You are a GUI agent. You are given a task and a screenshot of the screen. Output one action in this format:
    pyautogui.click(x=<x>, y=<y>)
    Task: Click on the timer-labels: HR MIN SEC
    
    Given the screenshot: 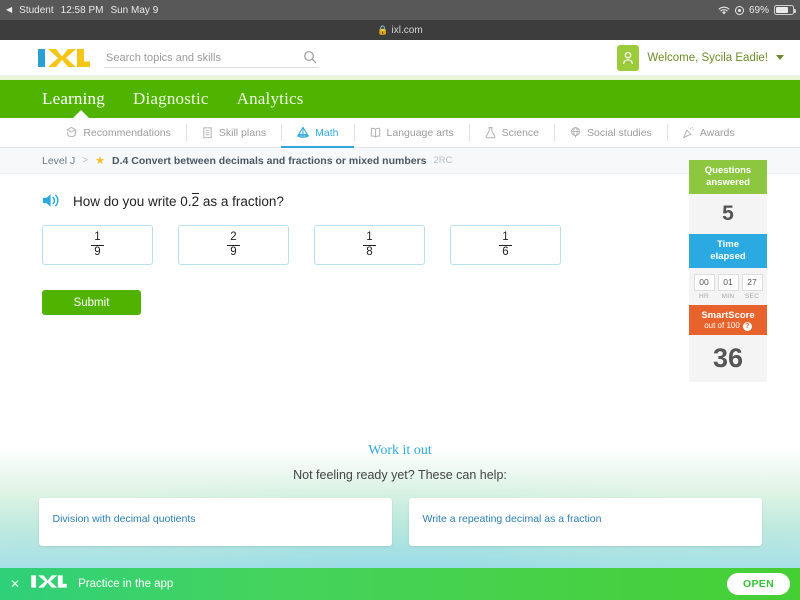 What is the action you would take?
    pyautogui.click(x=728, y=296)
    